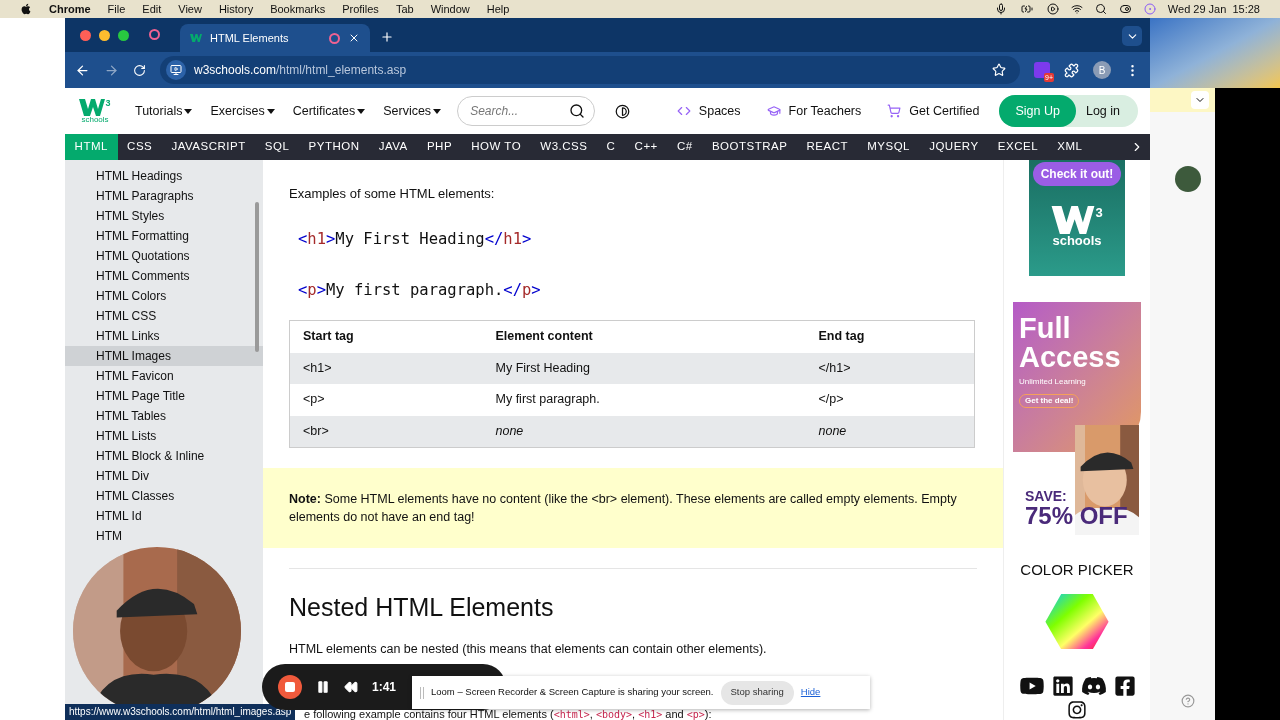 This screenshot has height=720, width=1280. Describe the element at coordinates (1026, 9) in the screenshot. I see `battery-icon` at that location.